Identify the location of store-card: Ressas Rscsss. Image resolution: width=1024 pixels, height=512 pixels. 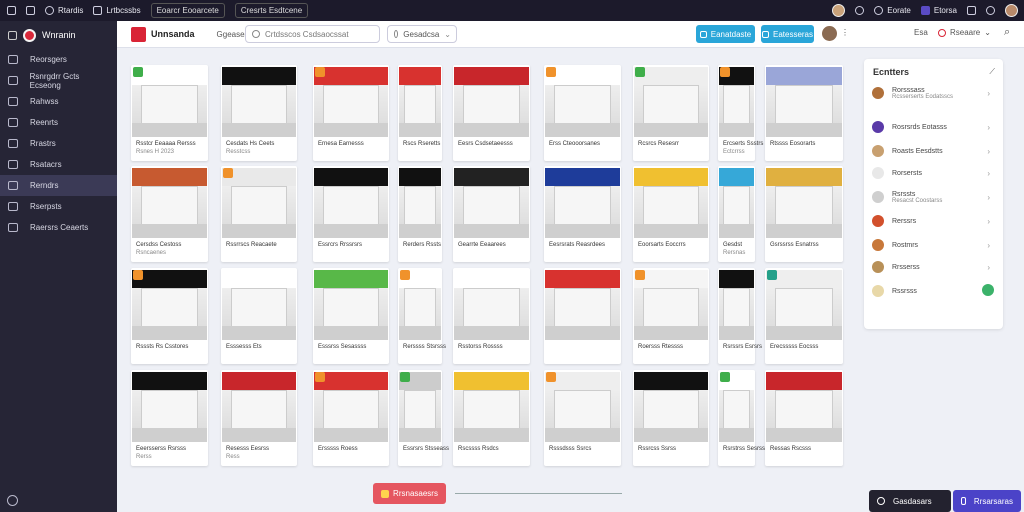
(804, 418).